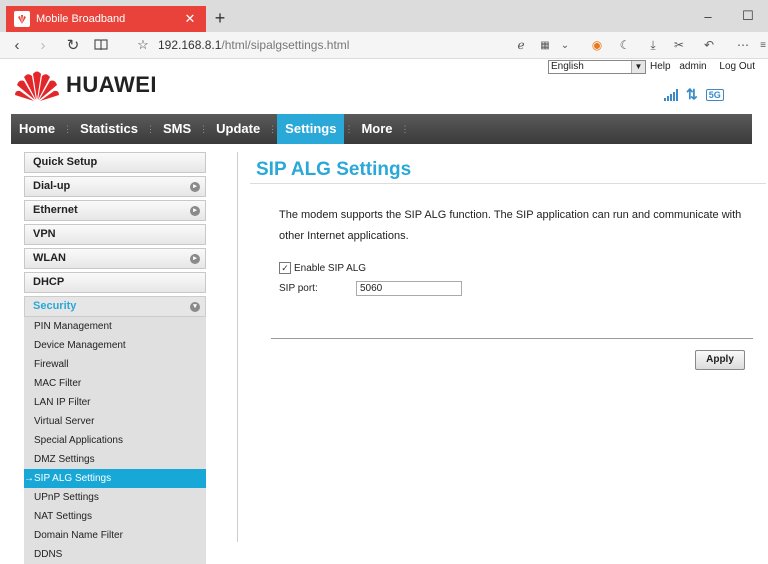 This screenshot has width=768, height=564. What do you see at coordinates (298, 288) in the screenshot?
I see `sip-port-label: SIP port:` at bounding box center [298, 288].